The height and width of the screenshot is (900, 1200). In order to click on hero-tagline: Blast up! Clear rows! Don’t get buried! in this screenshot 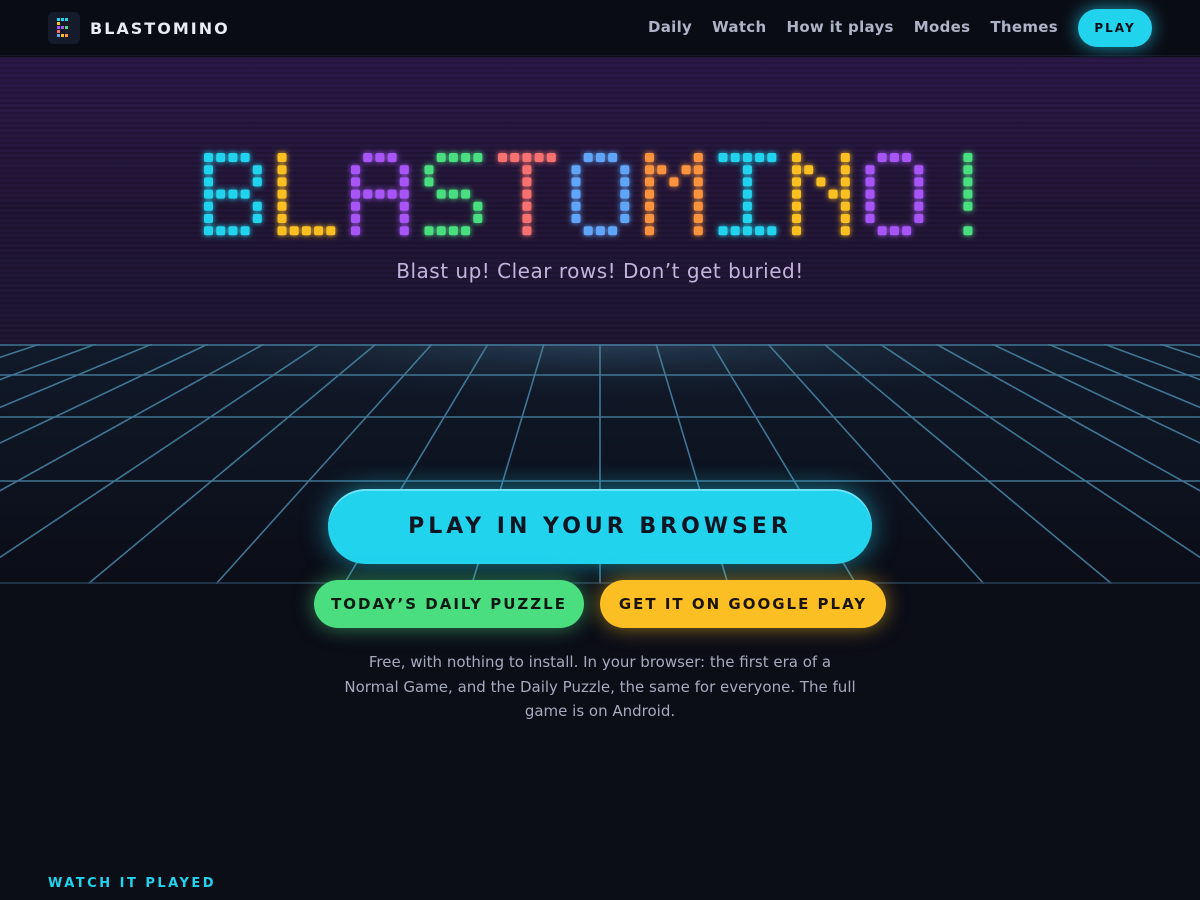, I will do `click(600, 271)`.